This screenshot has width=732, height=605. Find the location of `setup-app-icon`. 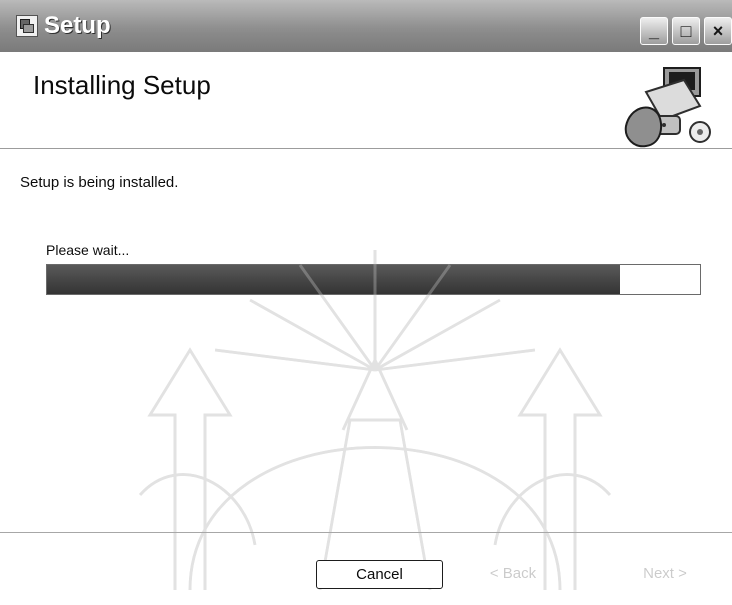

setup-app-icon is located at coordinates (27, 26).